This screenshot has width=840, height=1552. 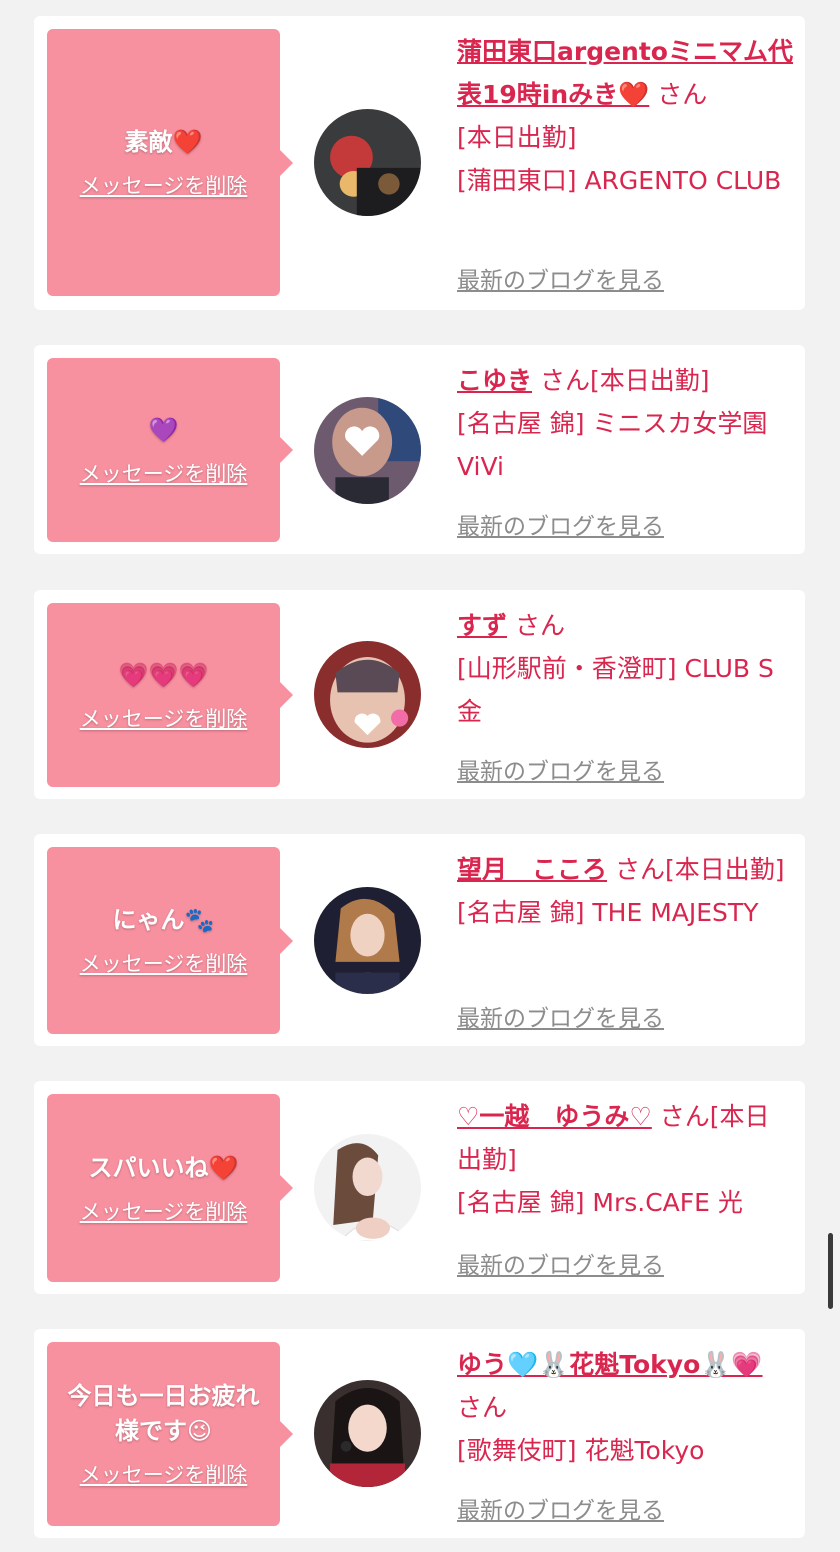 What do you see at coordinates (600, 1202) in the screenshot?
I see `shop-name: [名古屋 錦] Mrs.CAFE 光` at bounding box center [600, 1202].